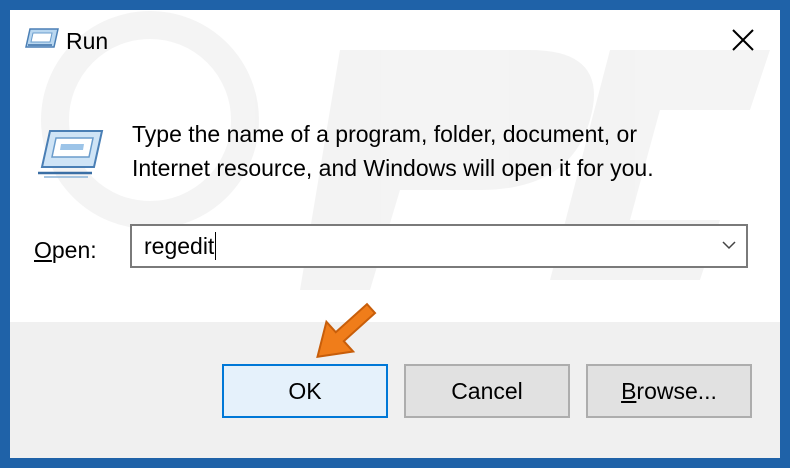  I want to click on open-label-mnemonic: O, so click(43, 250).